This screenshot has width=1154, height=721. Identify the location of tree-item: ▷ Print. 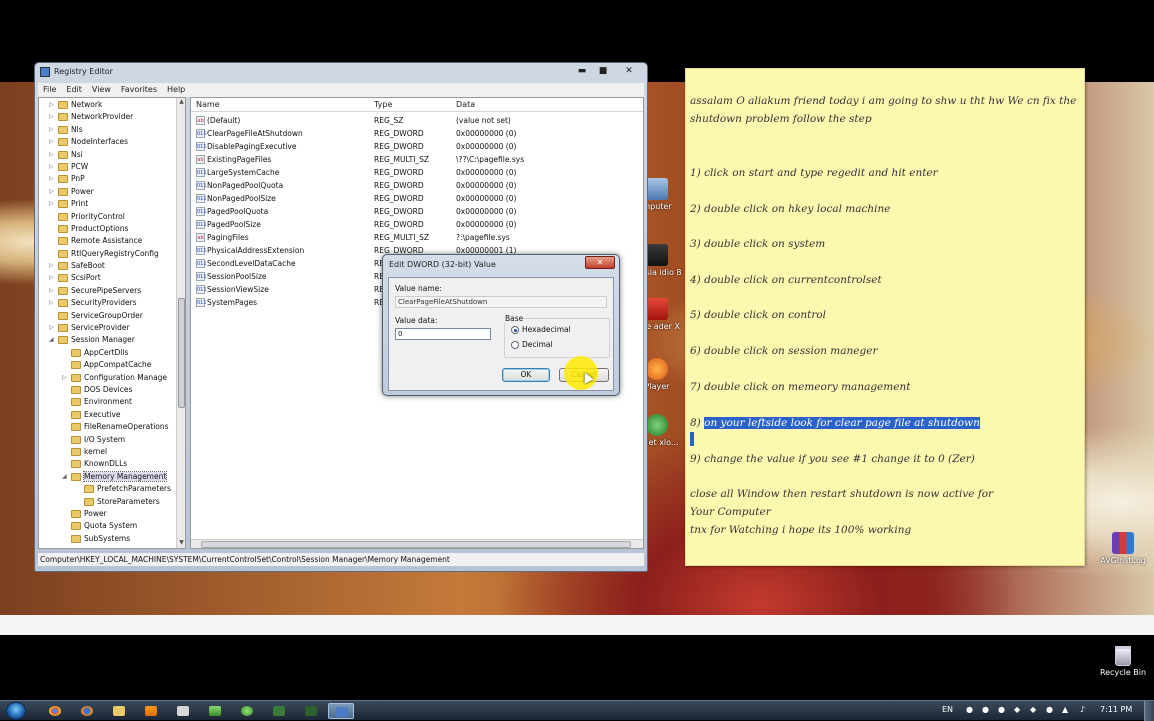
(112, 204).